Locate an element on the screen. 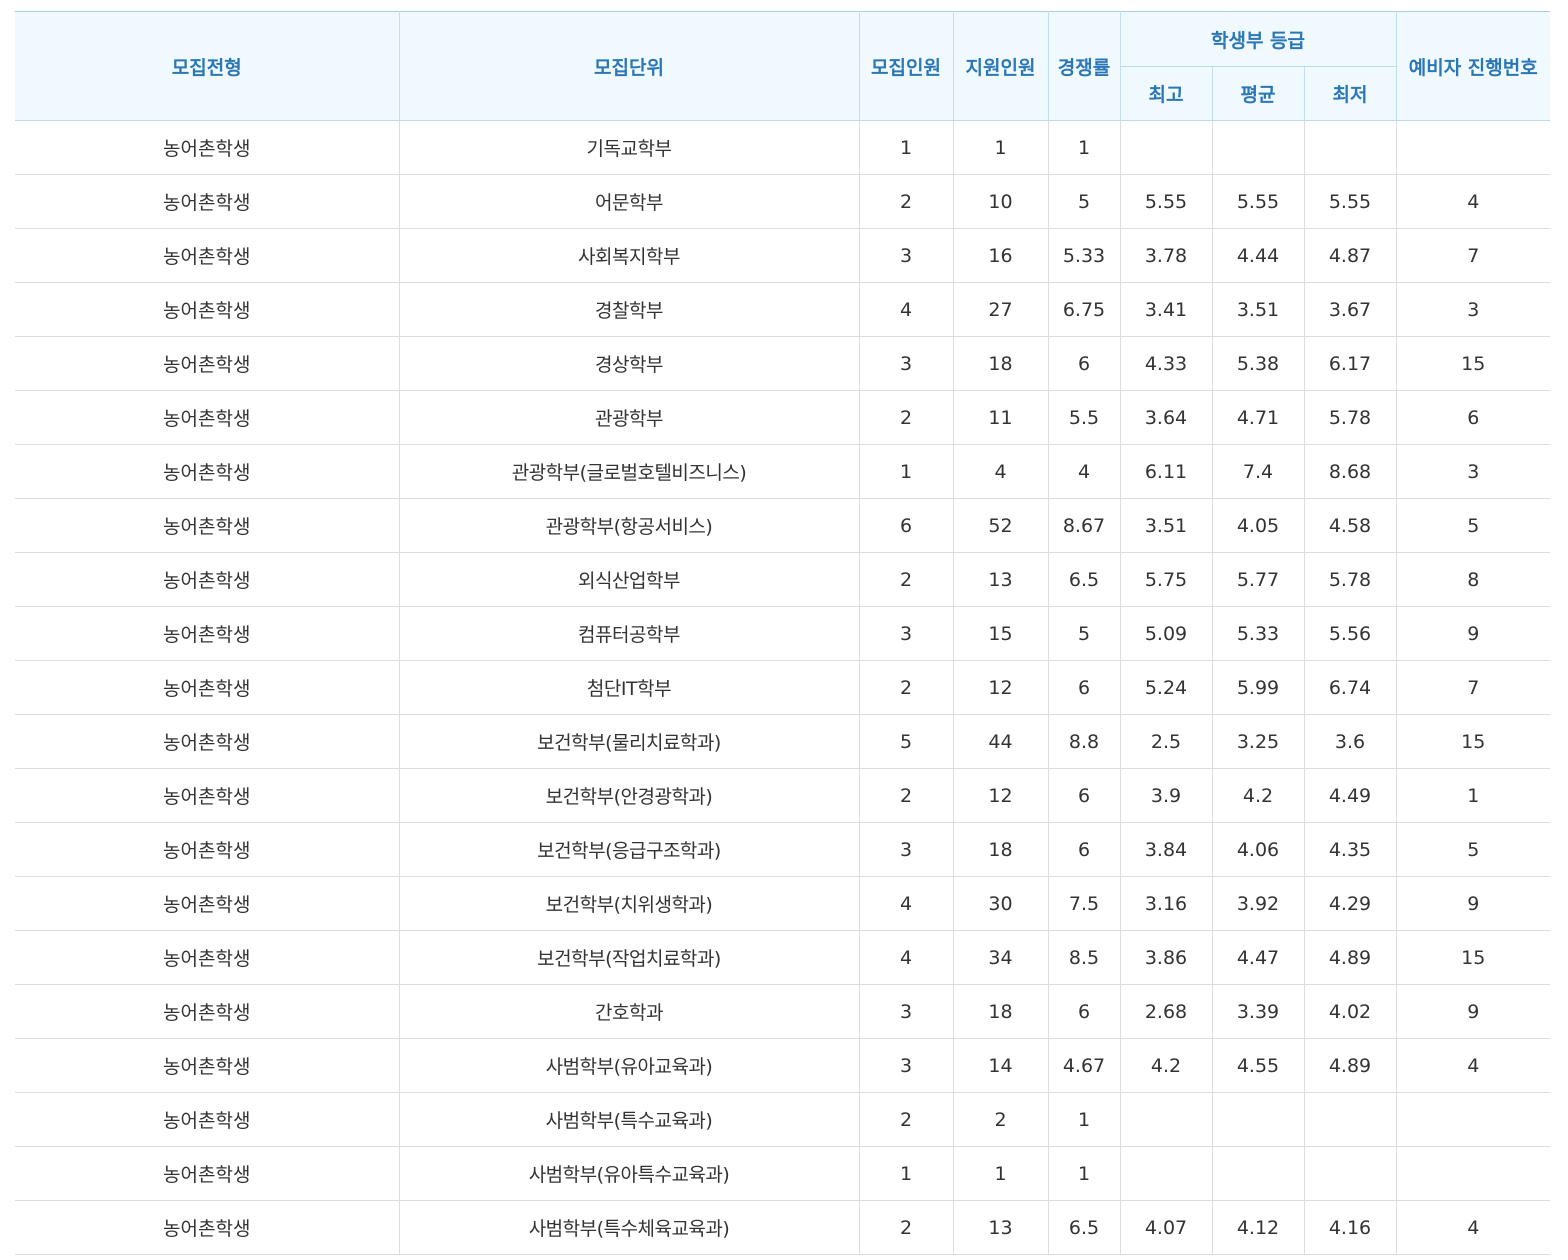 Image resolution: width=1568 pixels, height=1260 pixels. cell-ratio: 8.5 is located at coordinates (1083, 957).